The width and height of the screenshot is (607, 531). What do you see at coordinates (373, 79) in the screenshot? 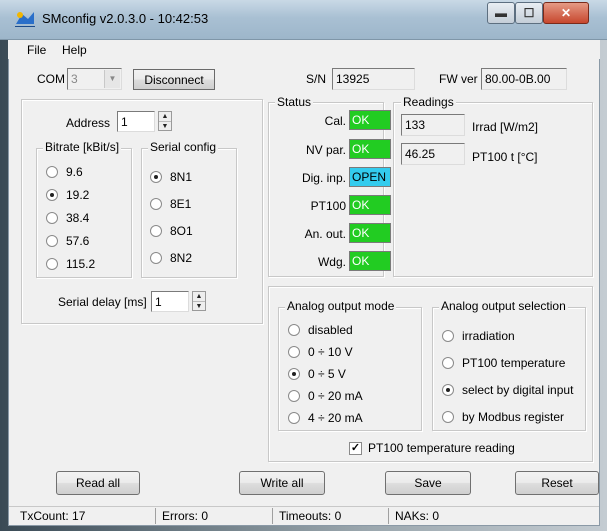
I see `sn-value: 13925` at bounding box center [373, 79].